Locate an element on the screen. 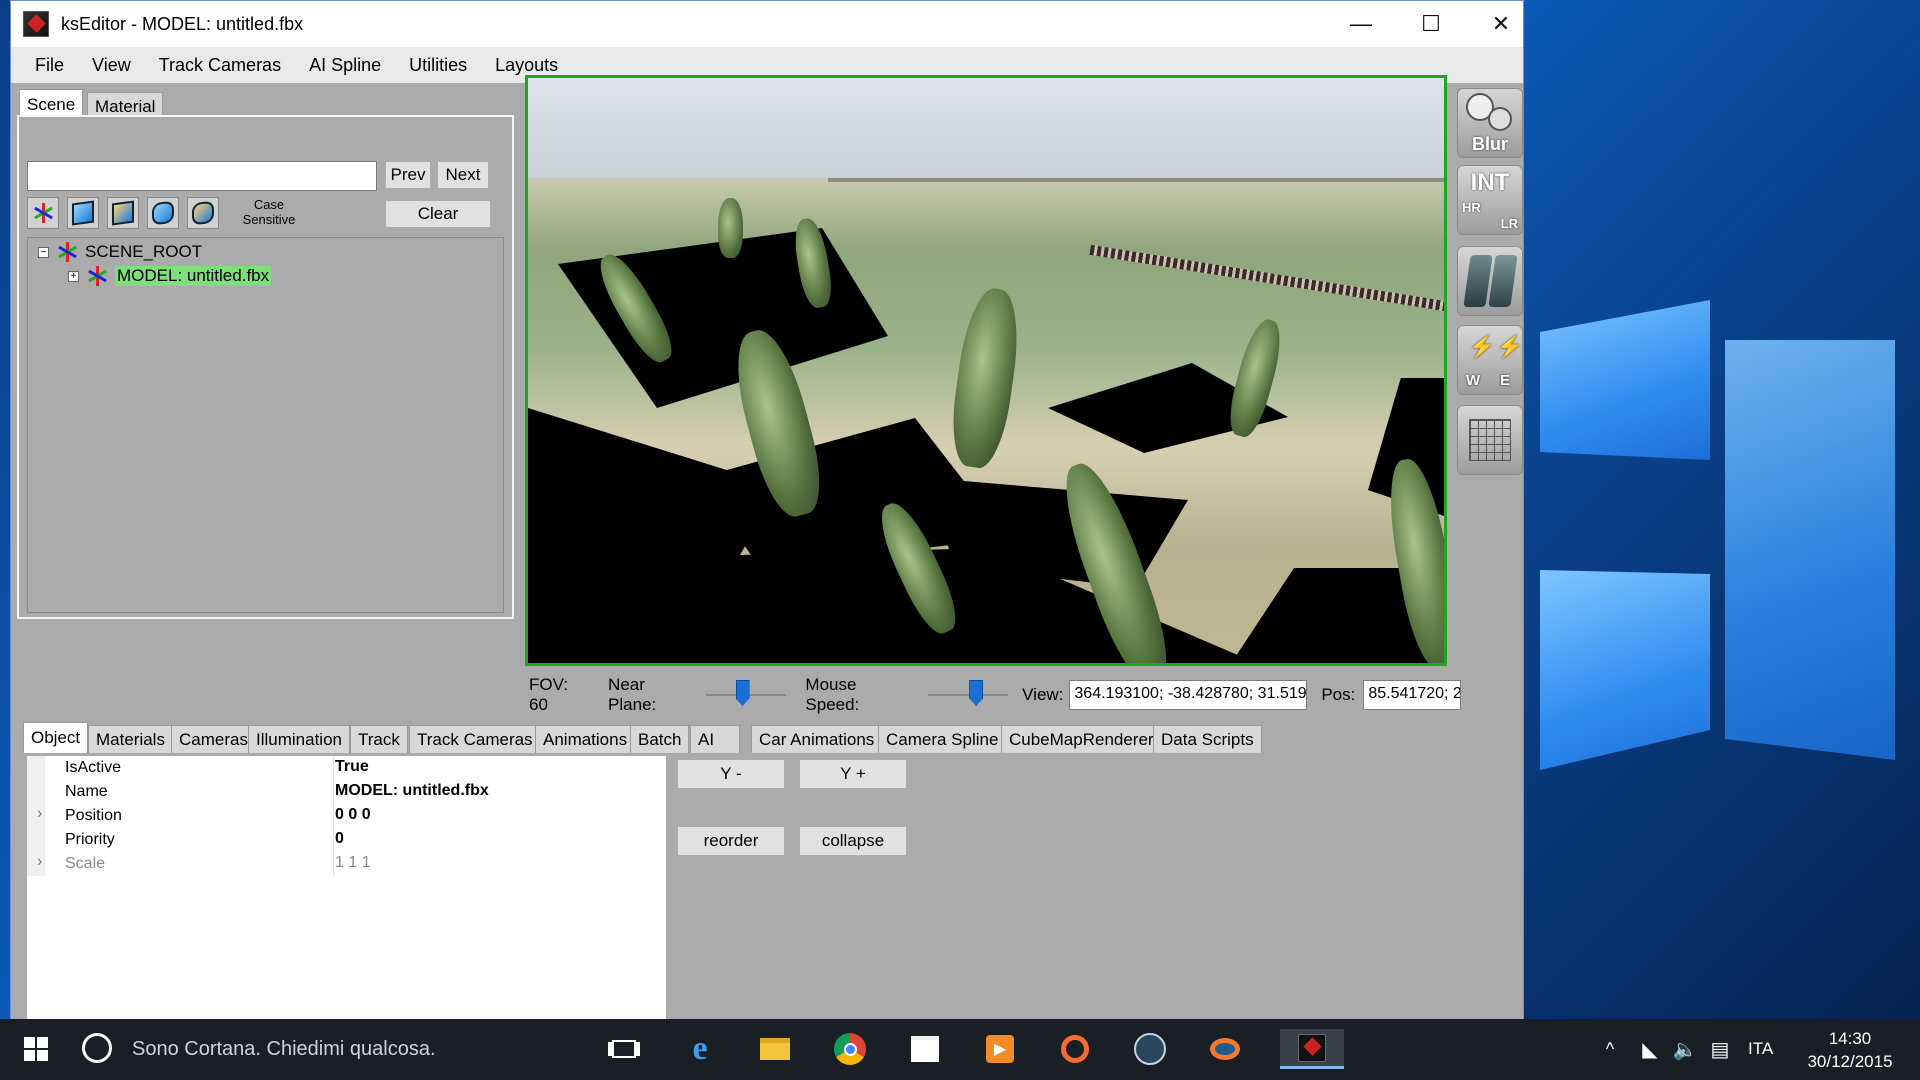  windows-start-icon is located at coordinates (36, 1049).